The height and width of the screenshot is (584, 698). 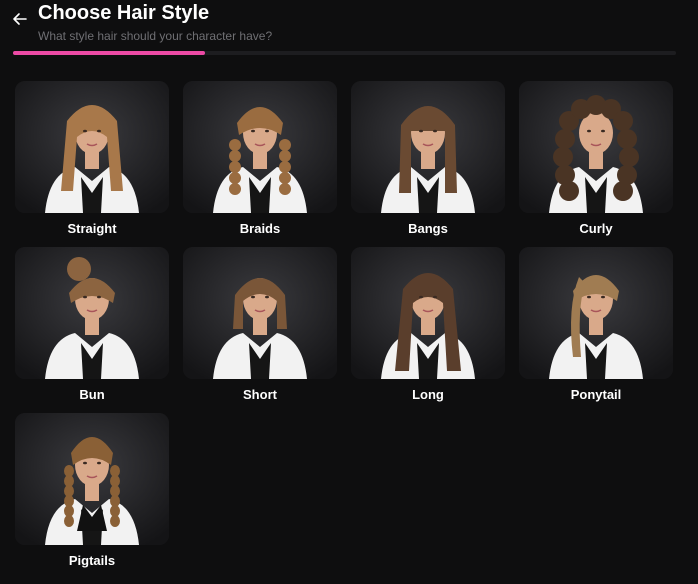 I want to click on hair-style-label: Long, so click(x=428, y=394).